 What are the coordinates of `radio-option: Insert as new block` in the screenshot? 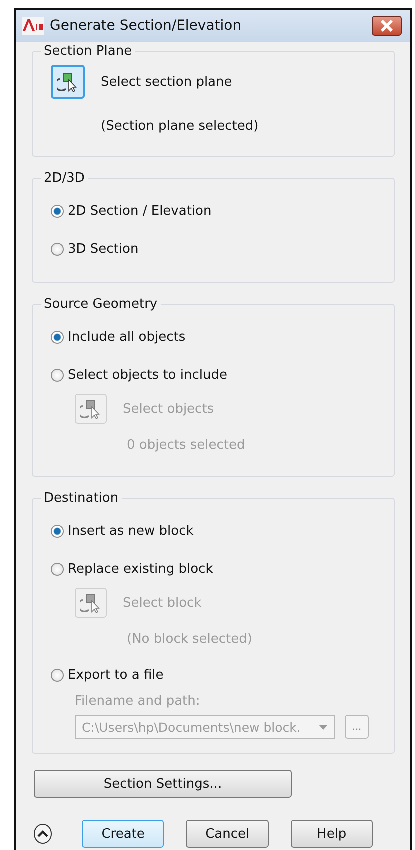 It's located at (216, 531).